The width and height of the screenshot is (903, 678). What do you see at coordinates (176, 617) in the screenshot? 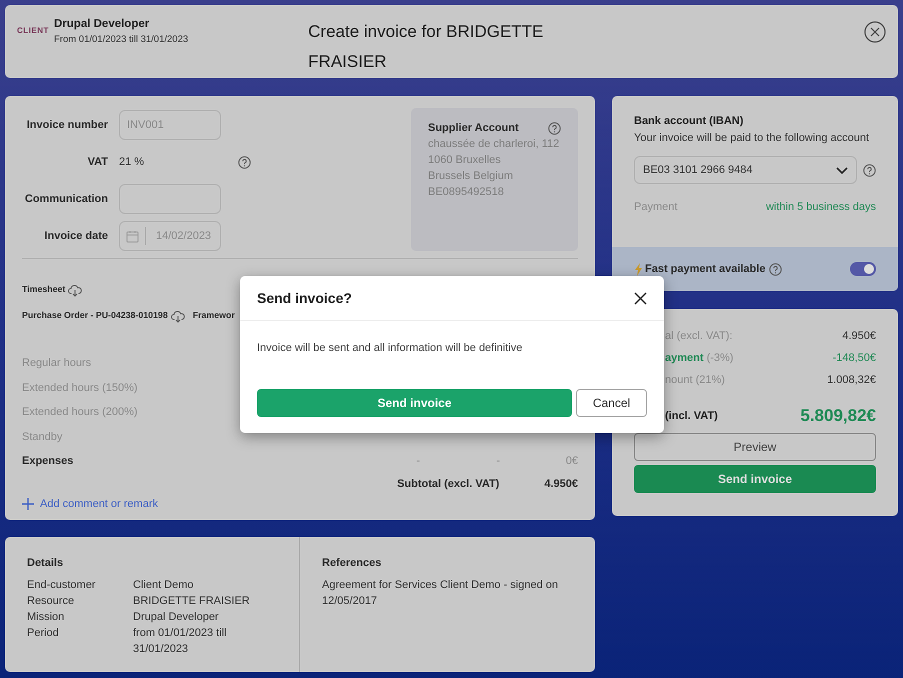
I see `detail-value: Drupal Developer` at bounding box center [176, 617].